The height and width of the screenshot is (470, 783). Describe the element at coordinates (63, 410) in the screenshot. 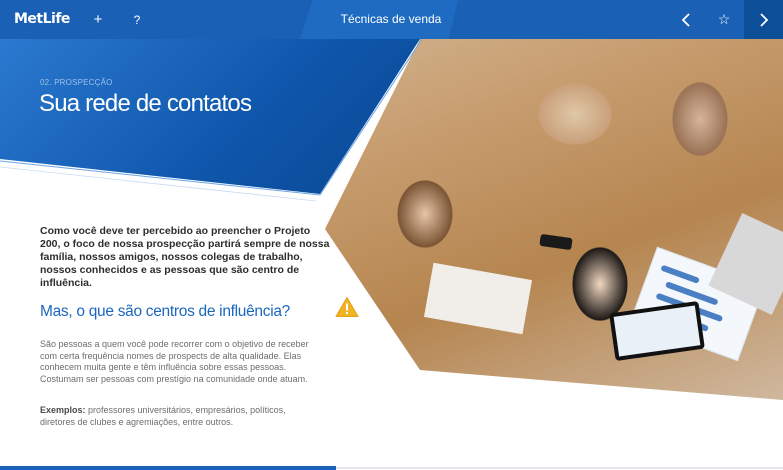

I see `examples-label: Exemplos:` at that location.